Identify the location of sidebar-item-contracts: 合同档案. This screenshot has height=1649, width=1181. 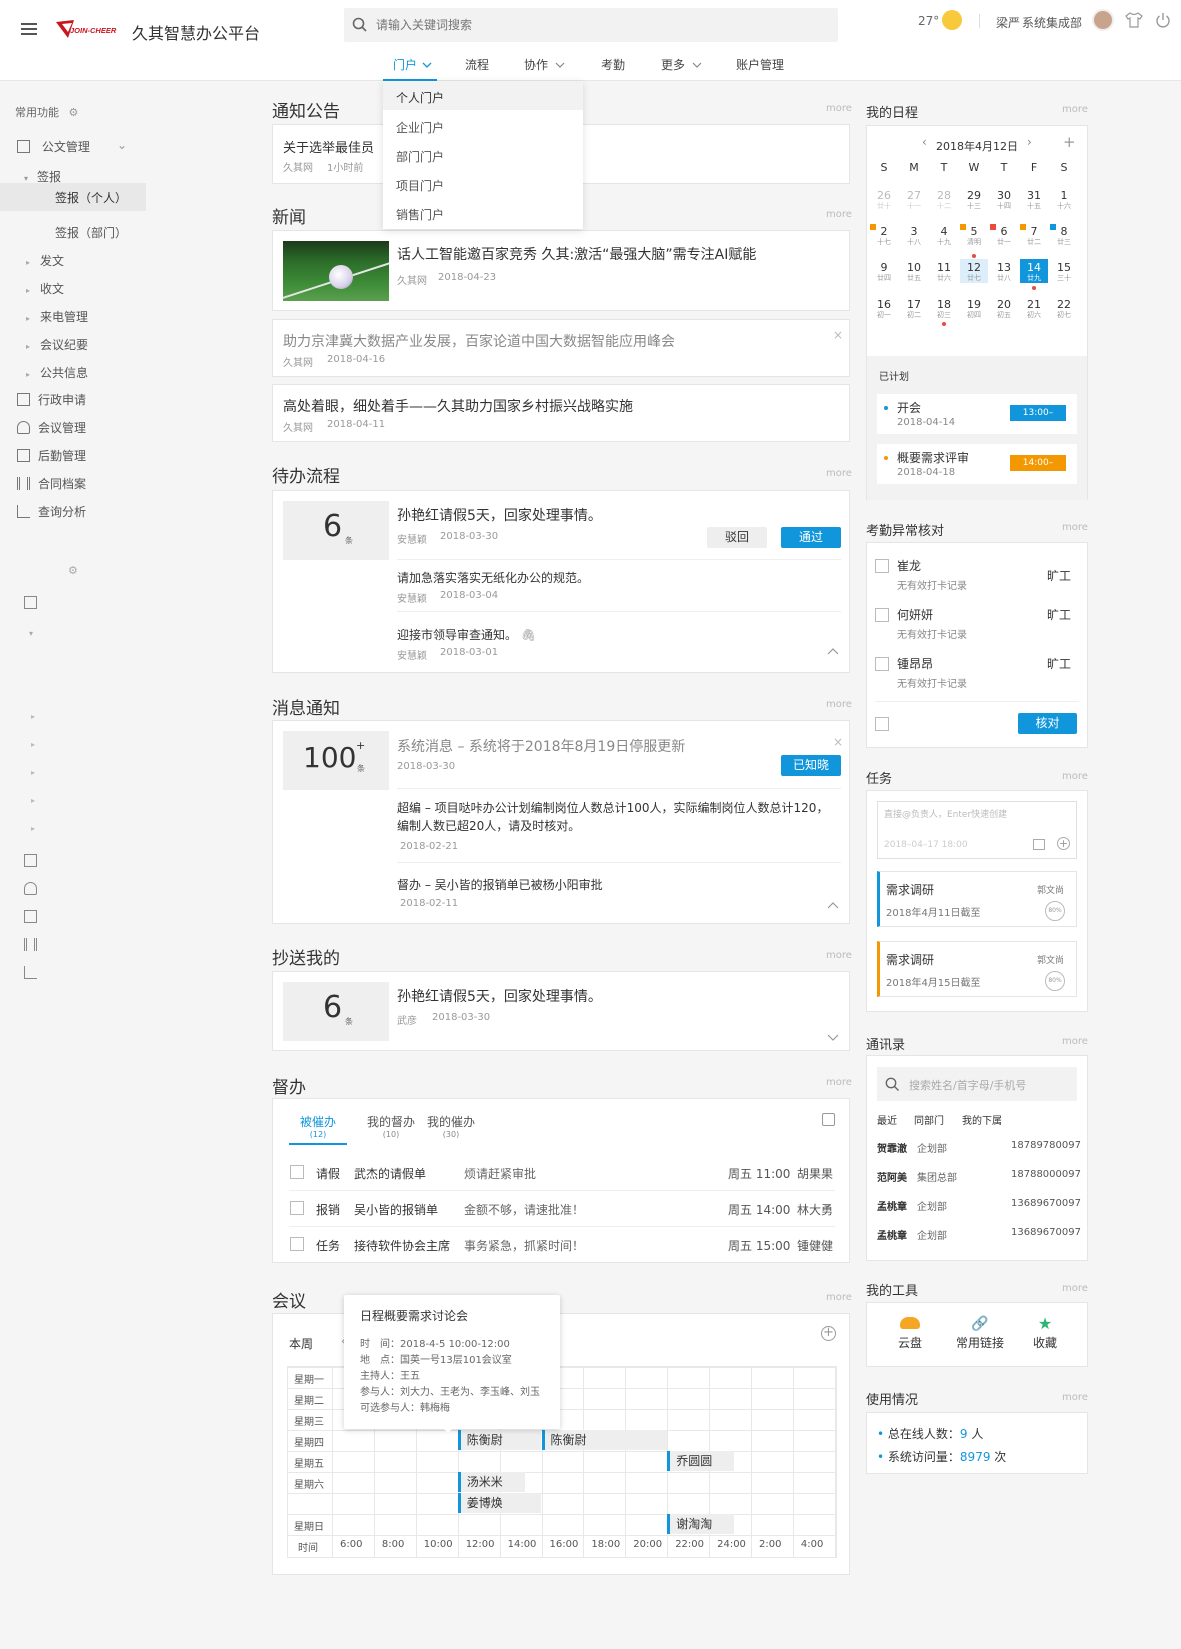
(51, 483).